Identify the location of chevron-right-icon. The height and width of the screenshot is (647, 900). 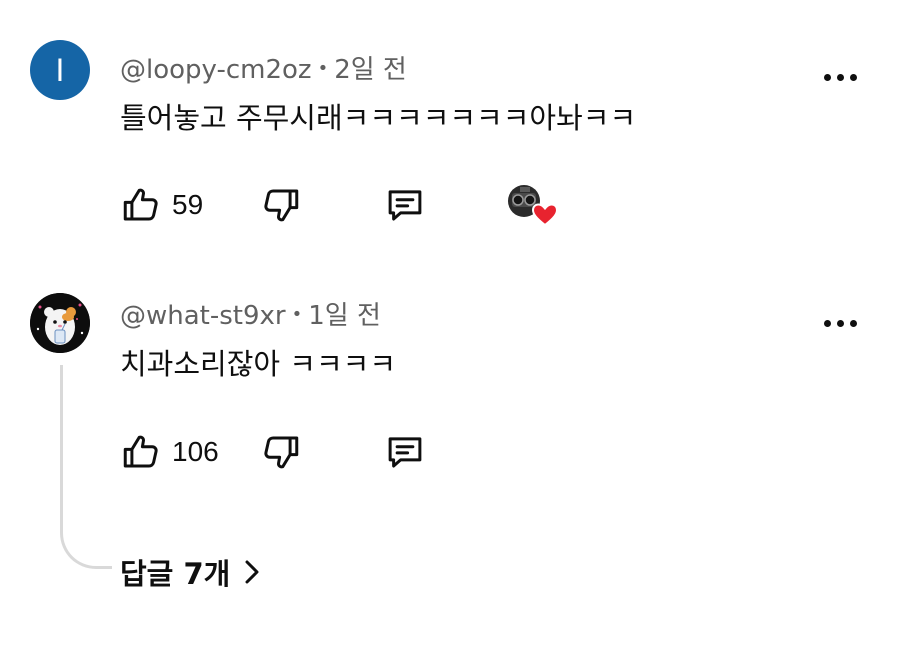
(252, 572).